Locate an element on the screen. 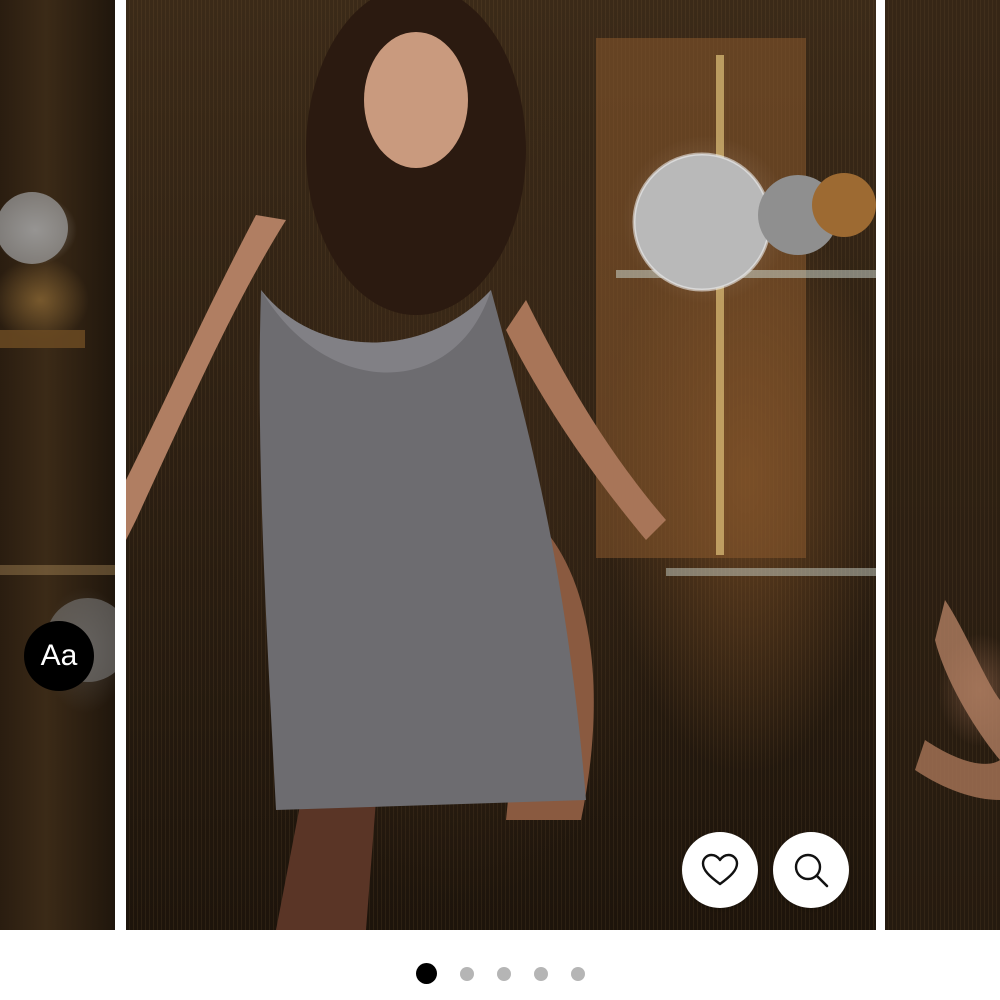  font-settings-button: Aa is located at coordinates (59, 656).